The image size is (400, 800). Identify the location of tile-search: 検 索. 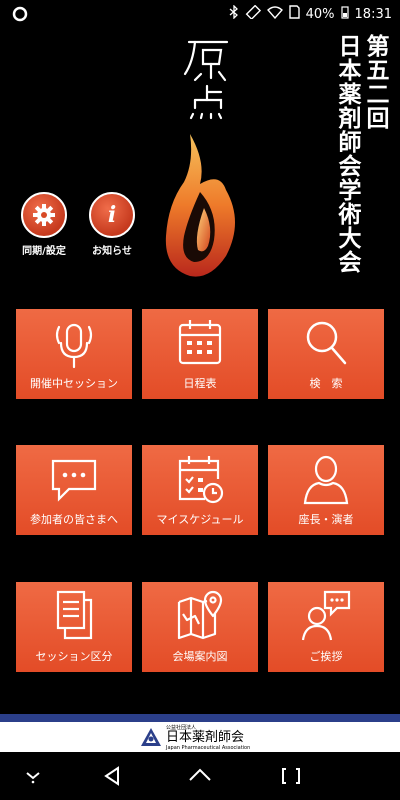
(326, 354).